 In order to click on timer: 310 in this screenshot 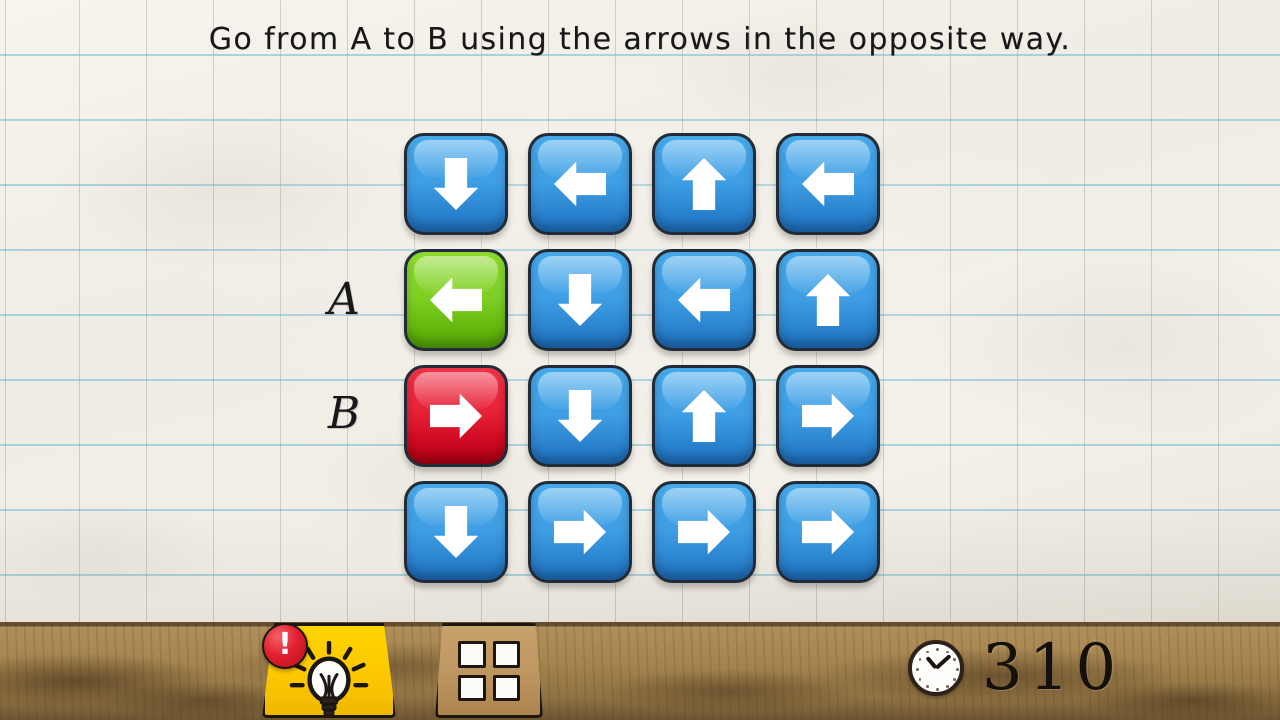, I will do `click(1015, 668)`.